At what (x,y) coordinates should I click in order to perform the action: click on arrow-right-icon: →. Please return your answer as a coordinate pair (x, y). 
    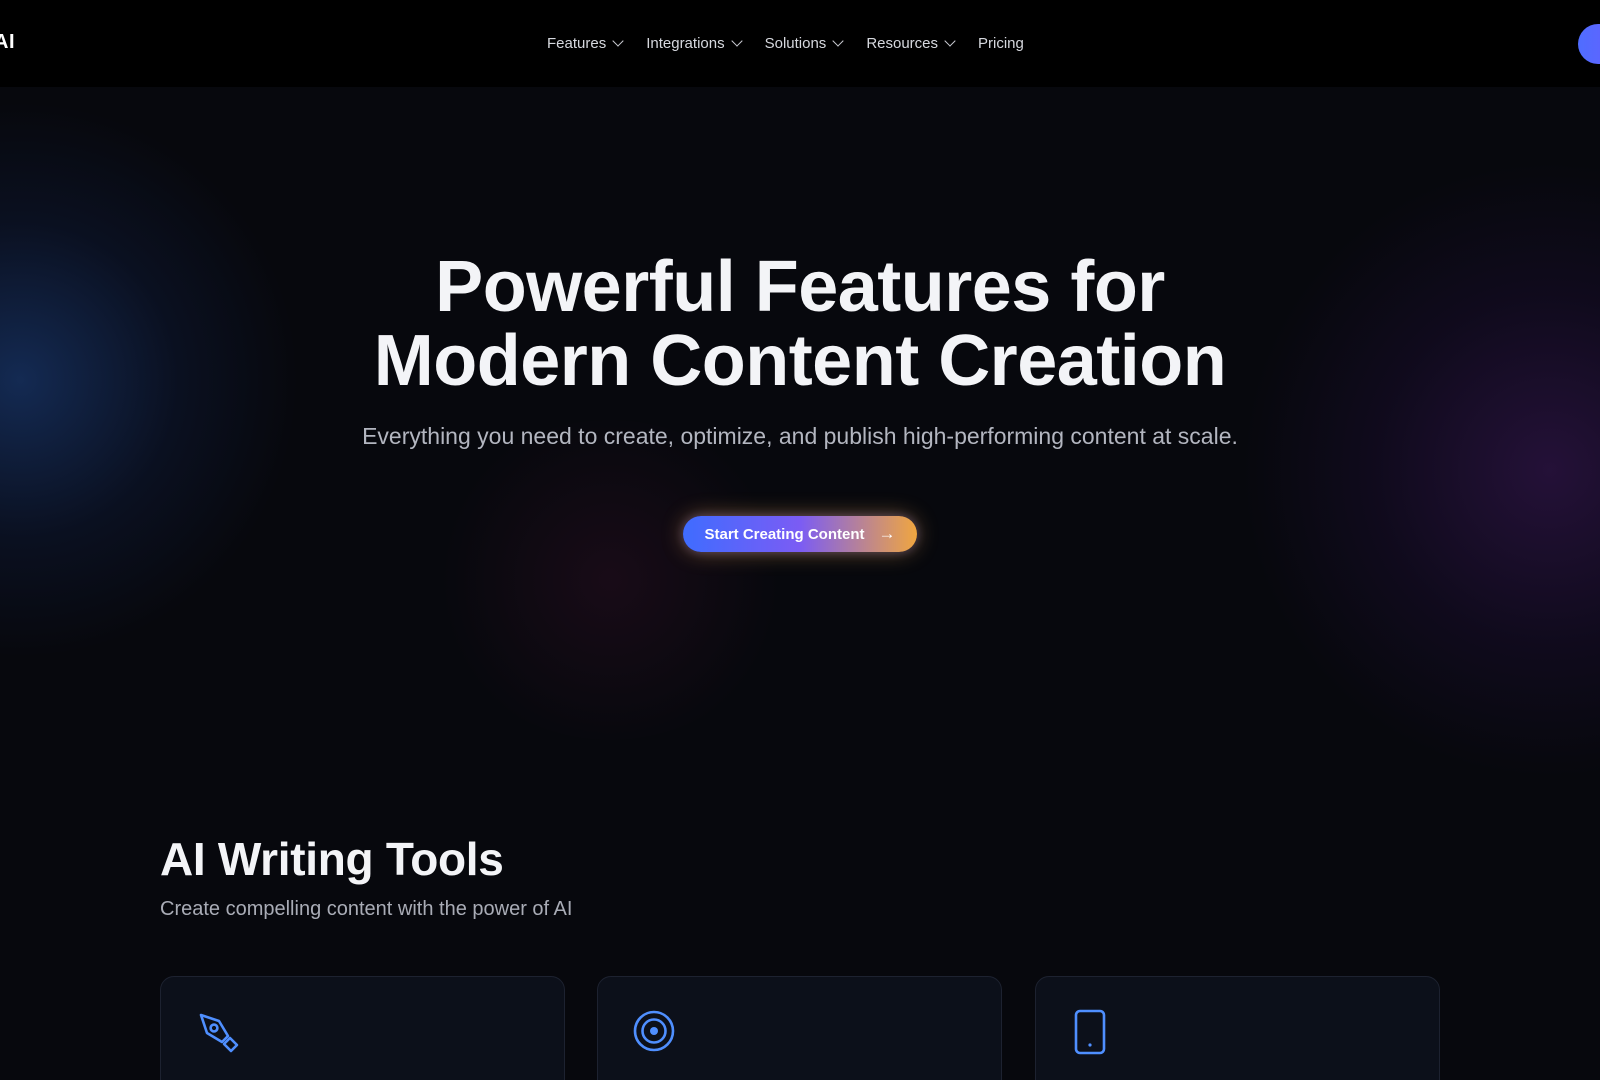
    Looking at the image, I should click on (887, 533).